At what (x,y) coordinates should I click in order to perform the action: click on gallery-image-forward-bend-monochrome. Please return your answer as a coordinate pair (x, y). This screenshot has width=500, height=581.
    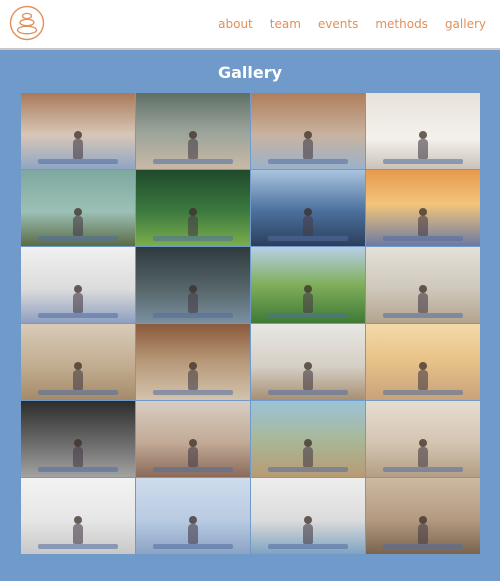
    Looking at the image, I should click on (78, 439).